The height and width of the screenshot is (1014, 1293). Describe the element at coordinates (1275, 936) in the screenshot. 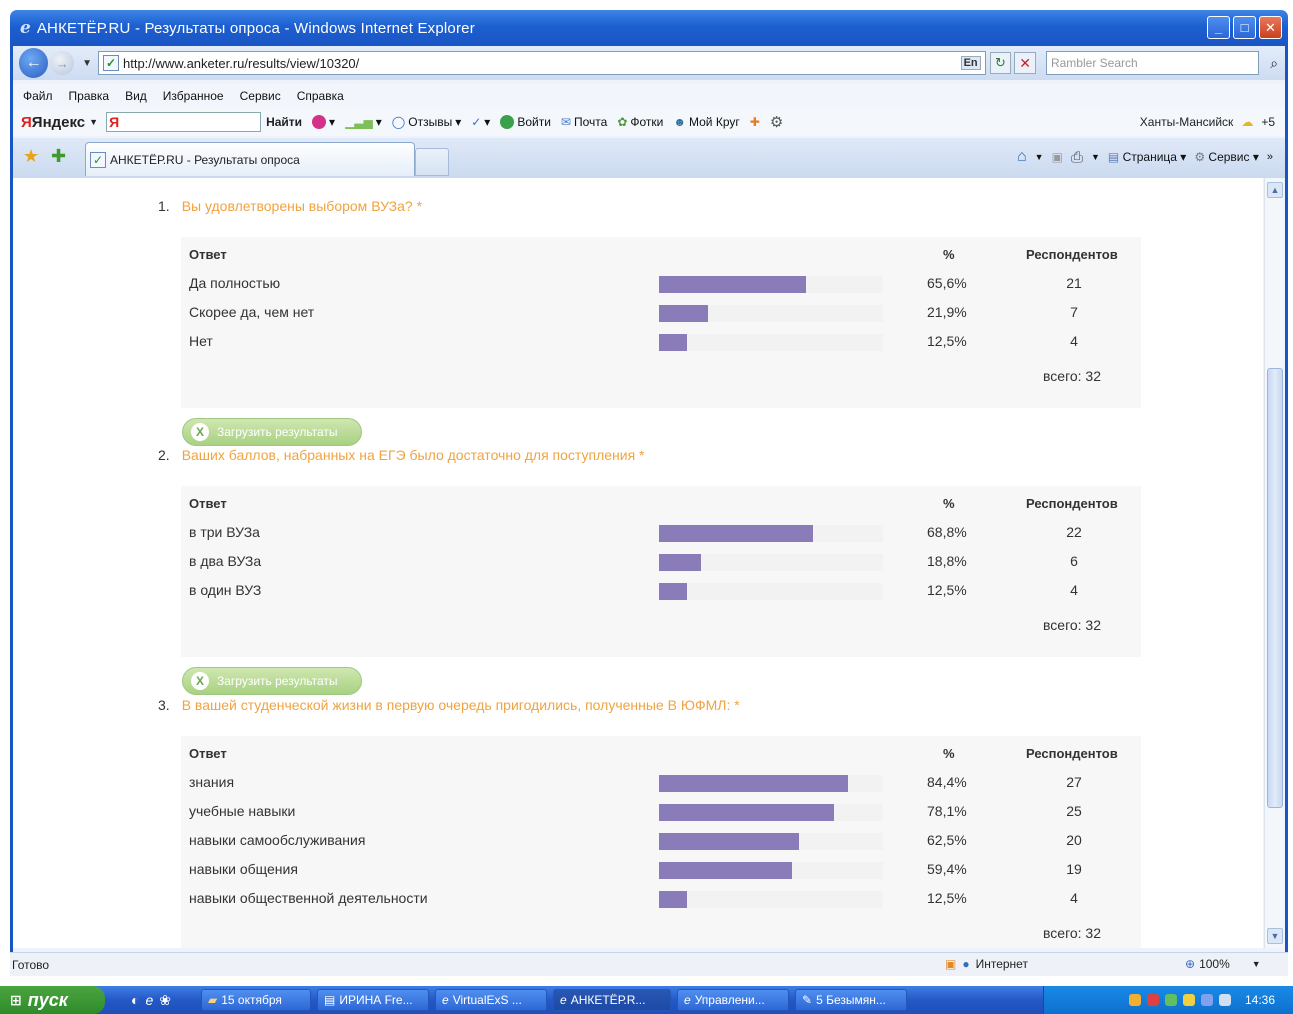

I see `scroll-down-button: ▼` at that location.